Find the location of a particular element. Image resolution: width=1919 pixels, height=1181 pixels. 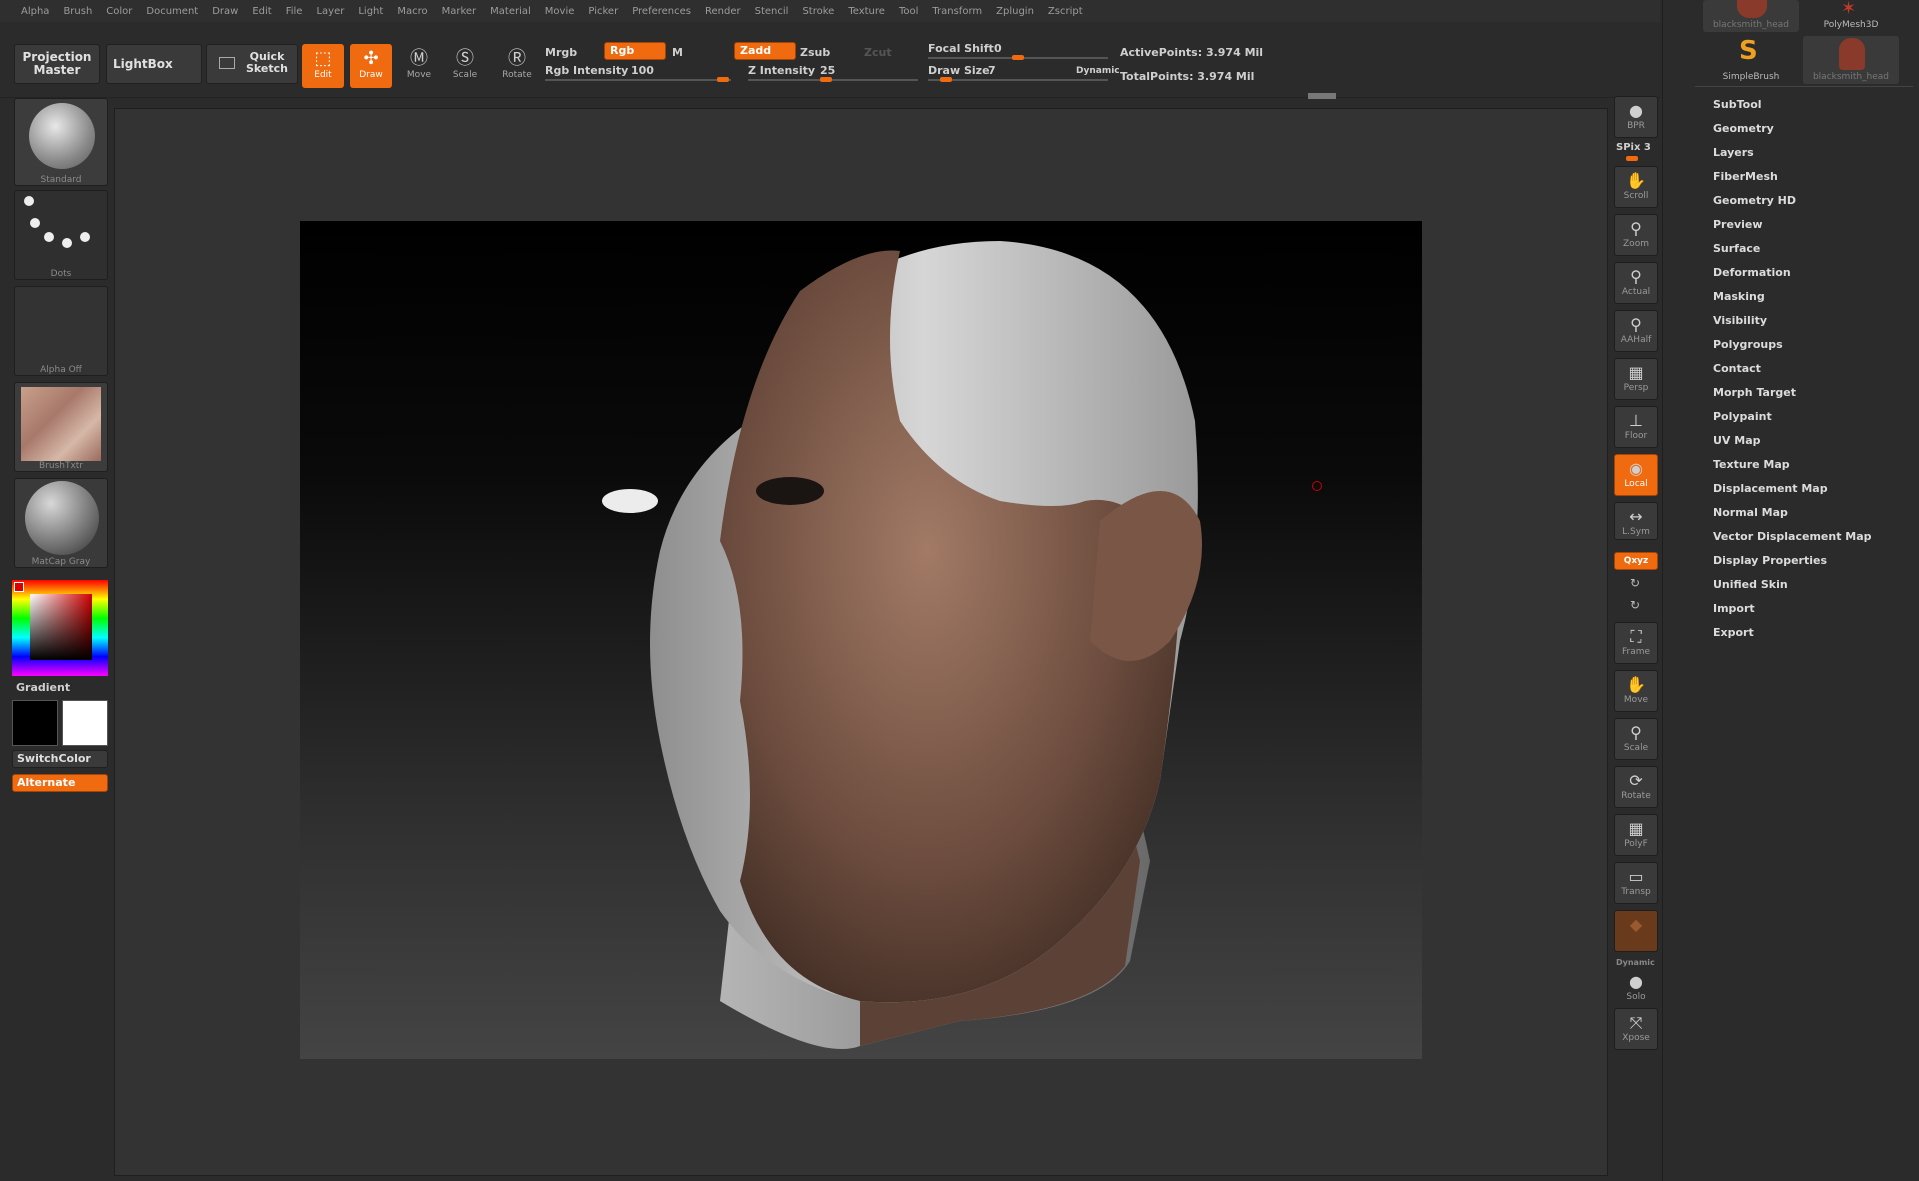

tool-menu-uv-map: UV Map is located at coordinates (1737, 440).